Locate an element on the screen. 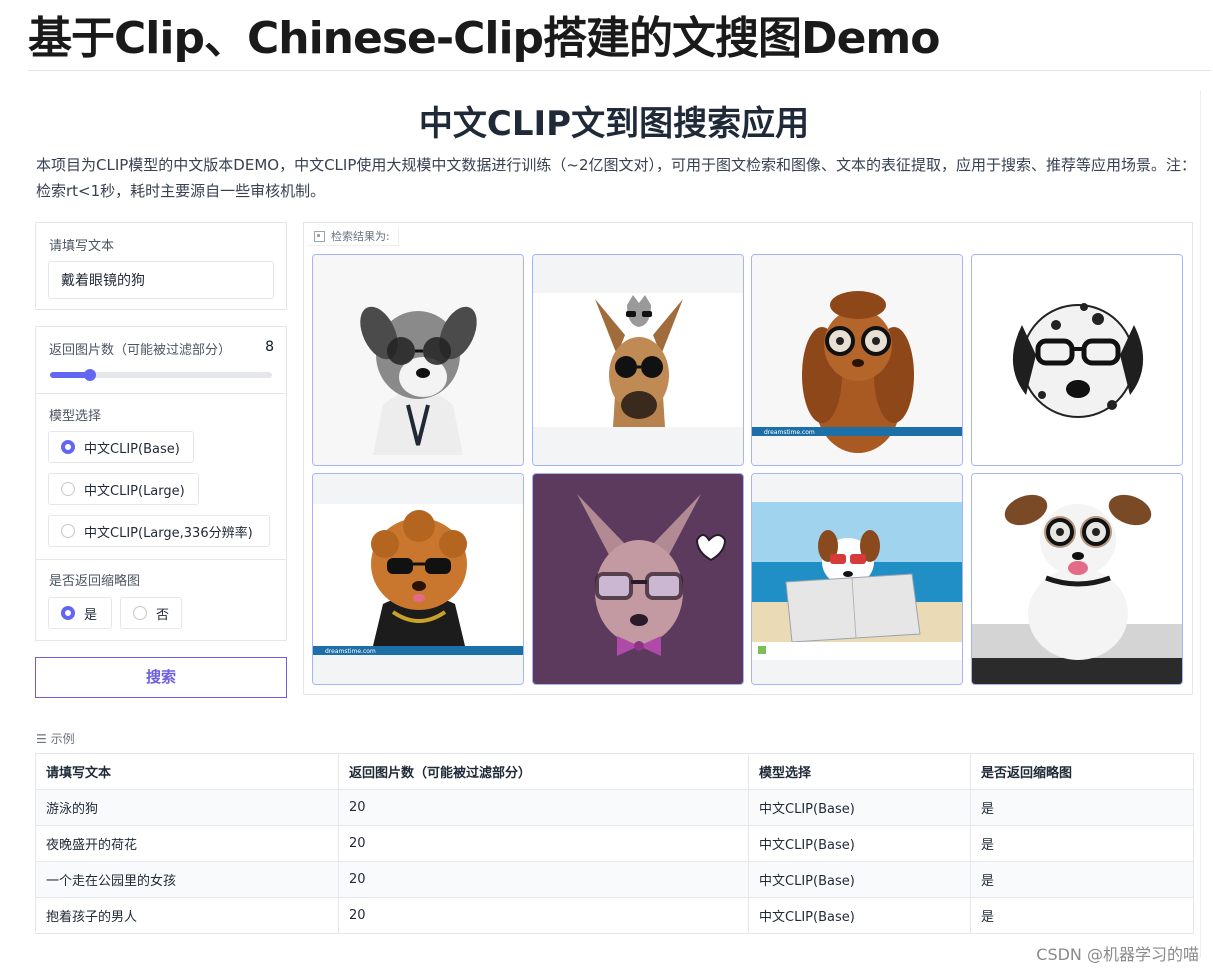 The height and width of the screenshot is (973, 1213). table-header: 模型选择 is located at coordinates (859, 771).